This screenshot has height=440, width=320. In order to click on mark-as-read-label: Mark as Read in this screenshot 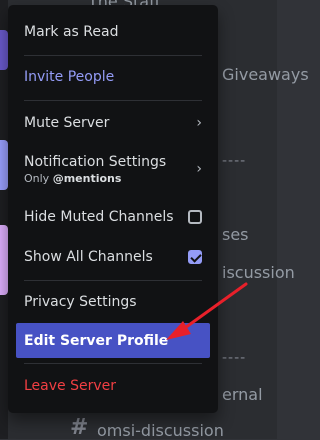, I will do `click(71, 32)`.